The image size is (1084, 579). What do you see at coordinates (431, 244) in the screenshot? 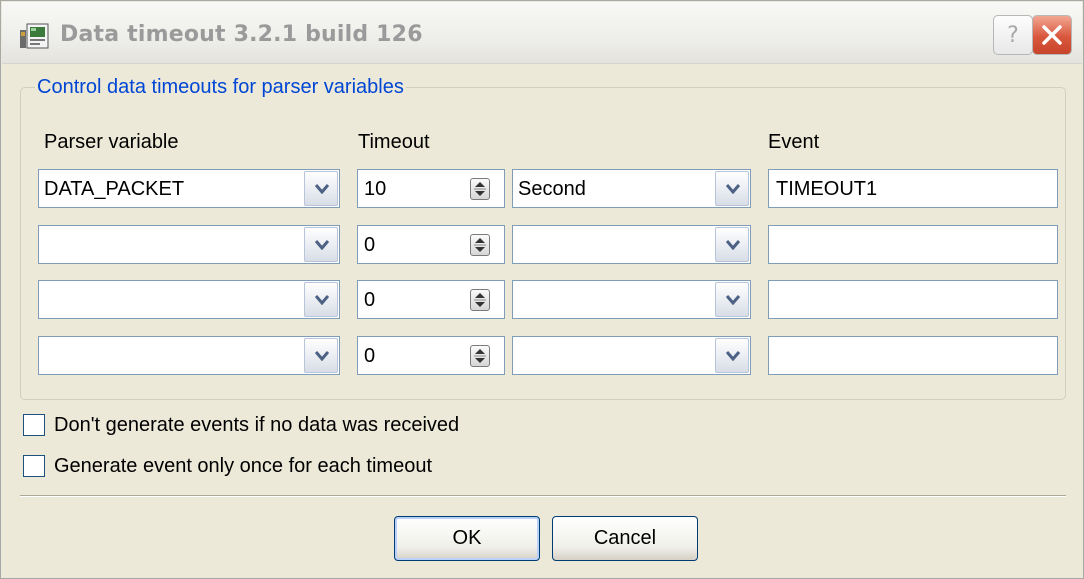
I see `timeout-stepper-2: 0` at bounding box center [431, 244].